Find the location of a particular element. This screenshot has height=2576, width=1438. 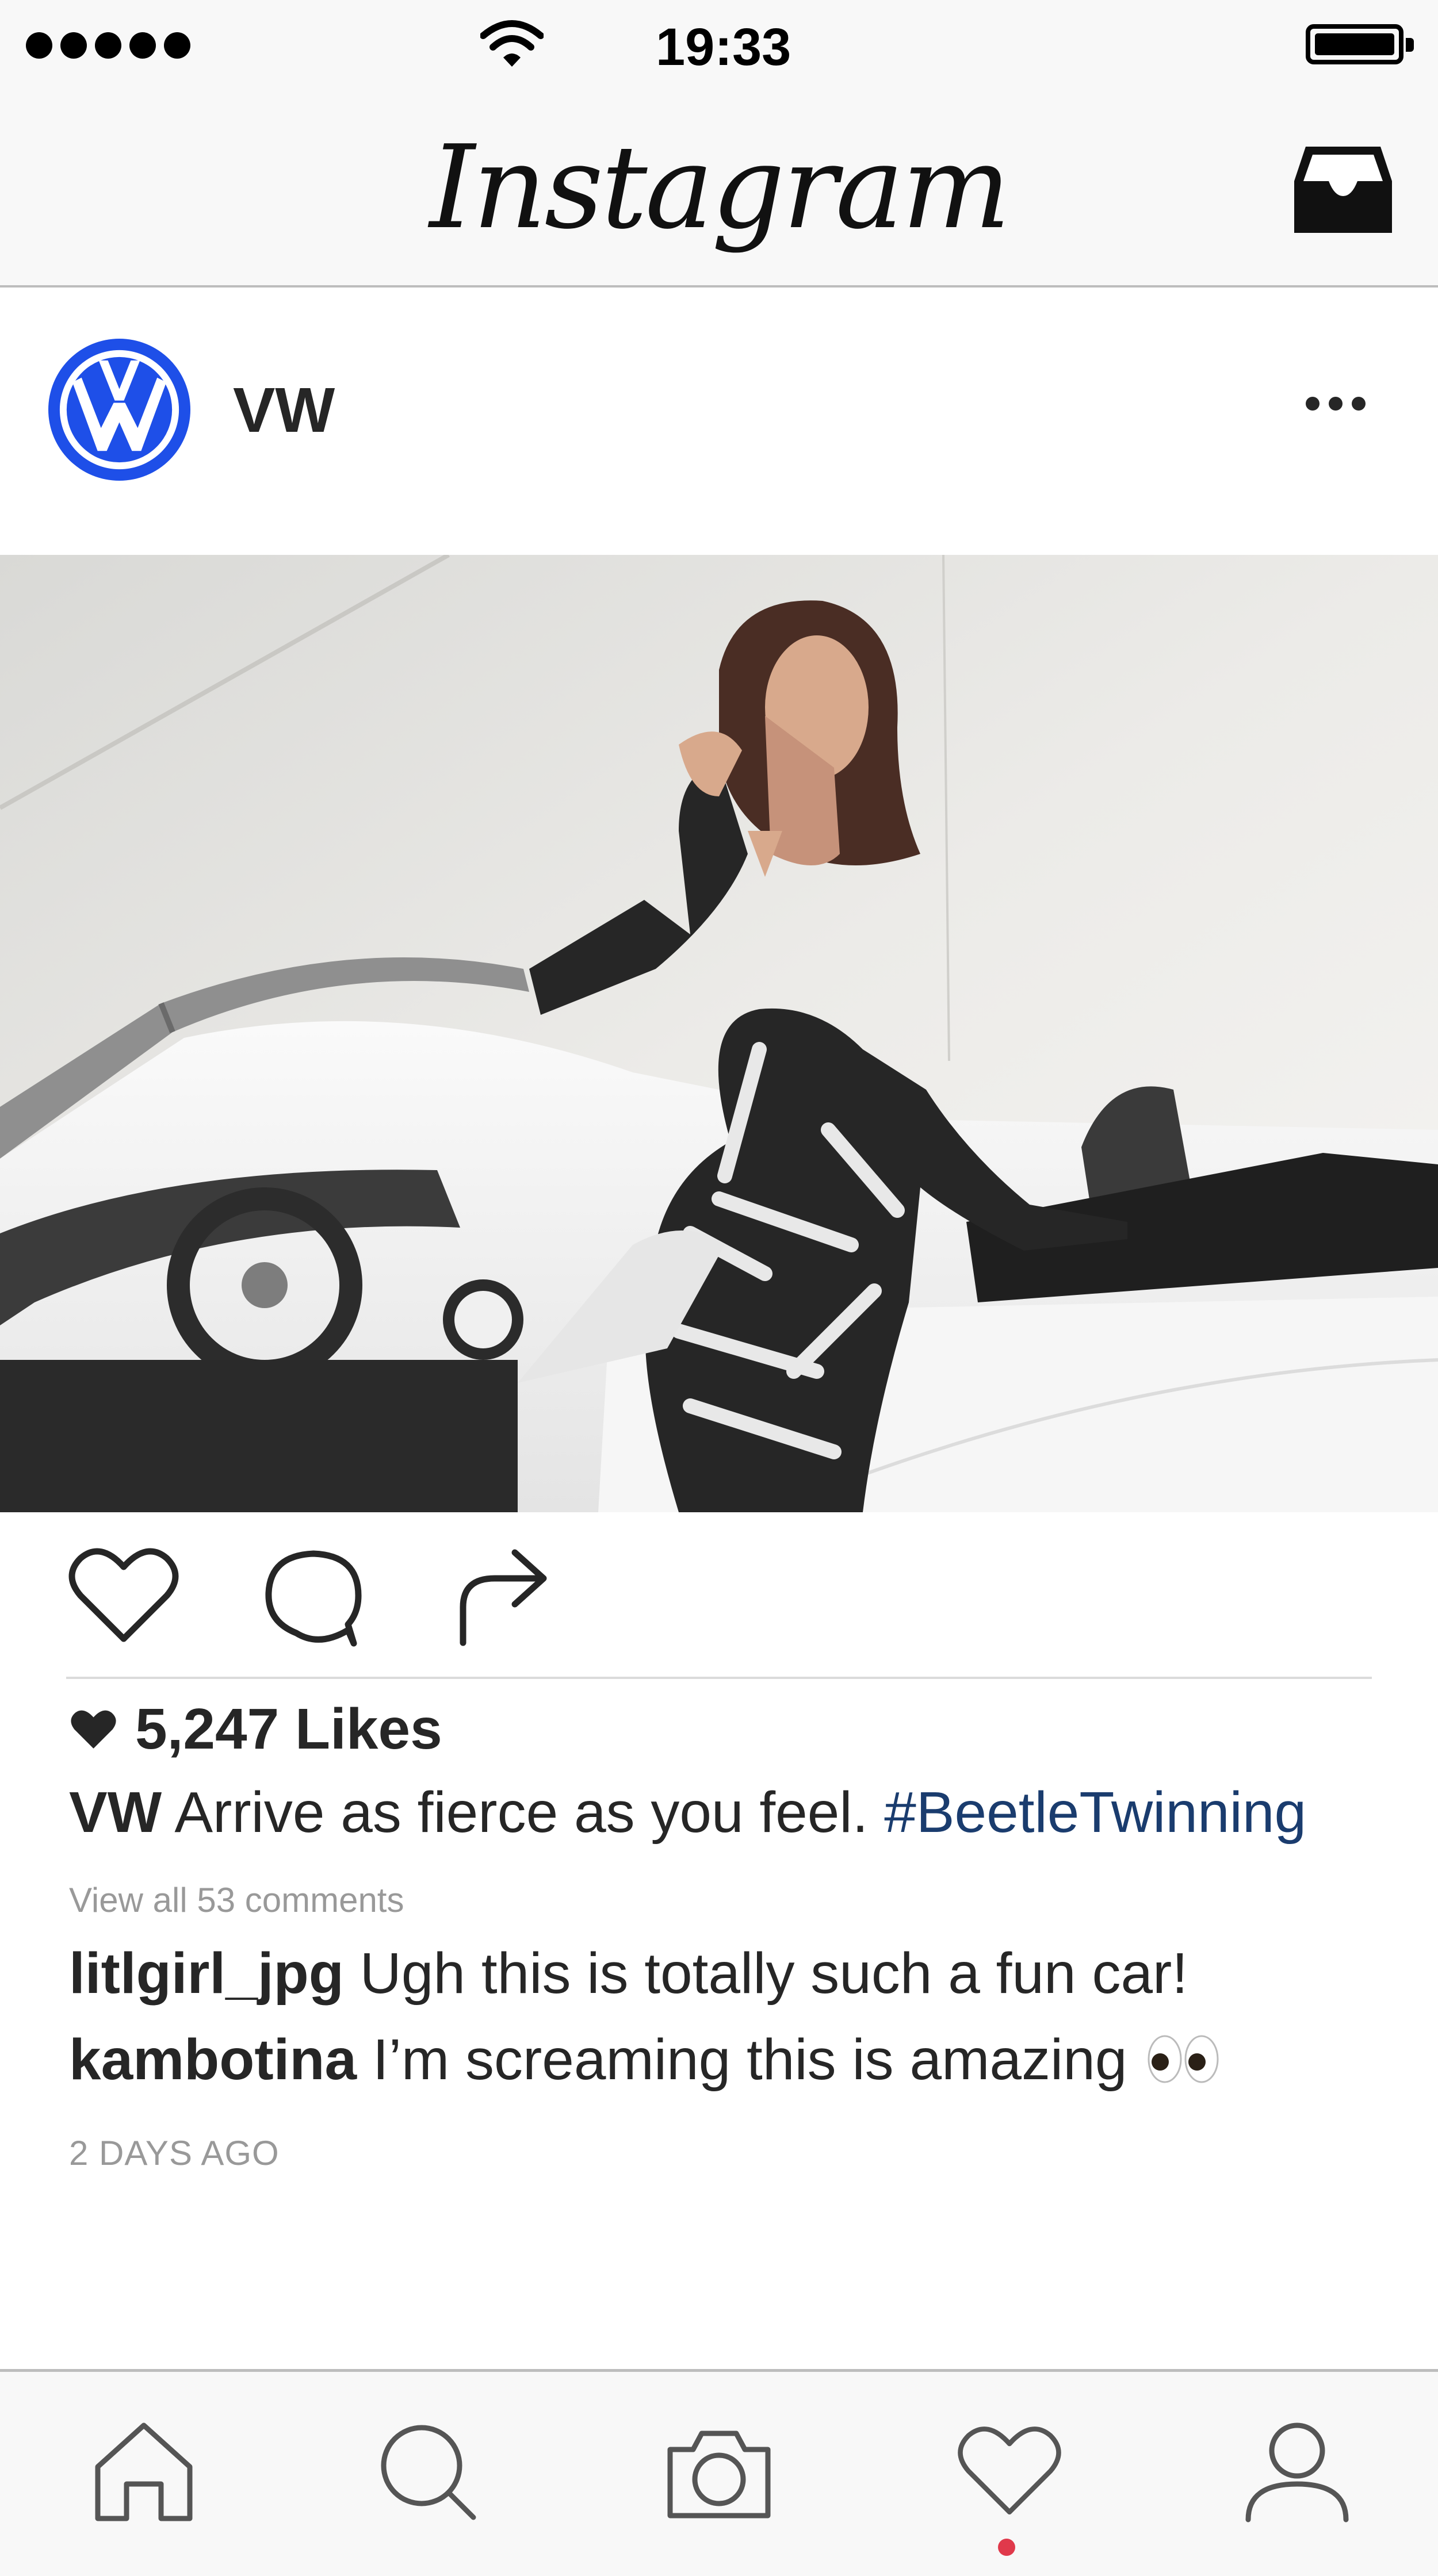

eyes-emoji-icon is located at coordinates (1183, 2059).